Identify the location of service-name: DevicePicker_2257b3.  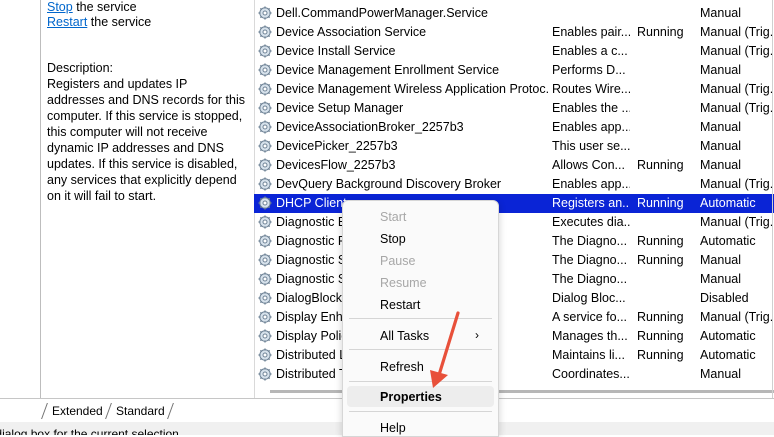
(337, 146).